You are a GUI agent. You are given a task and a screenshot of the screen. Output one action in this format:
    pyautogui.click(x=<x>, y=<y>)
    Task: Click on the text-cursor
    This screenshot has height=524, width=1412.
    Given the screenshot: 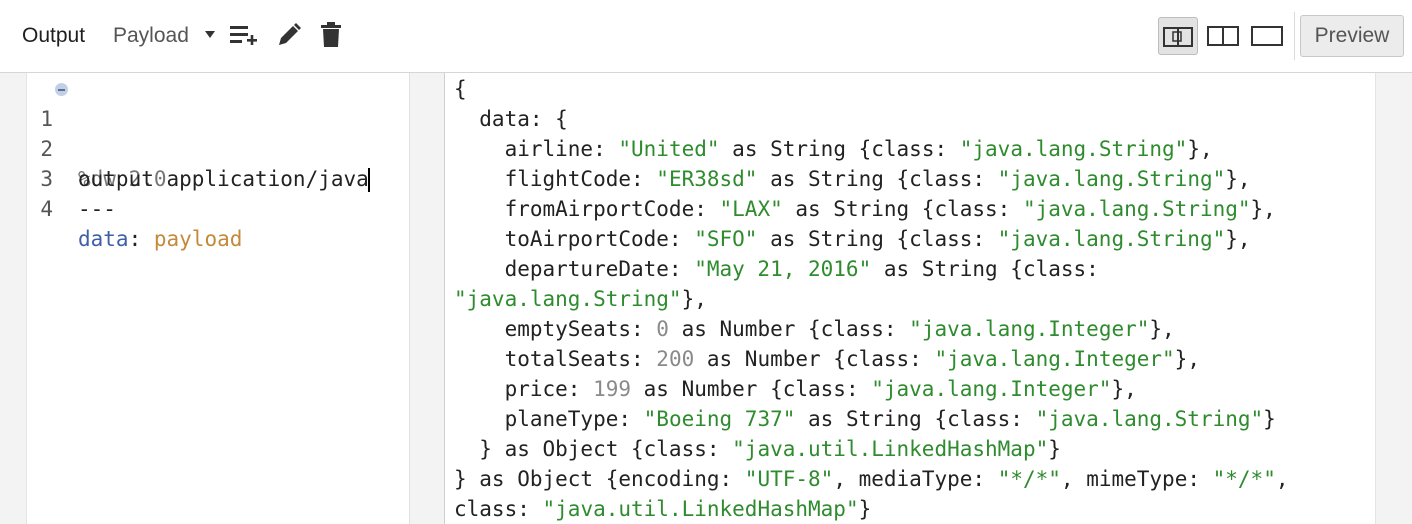 What is the action you would take?
    pyautogui.click(x=368, y=180)
    